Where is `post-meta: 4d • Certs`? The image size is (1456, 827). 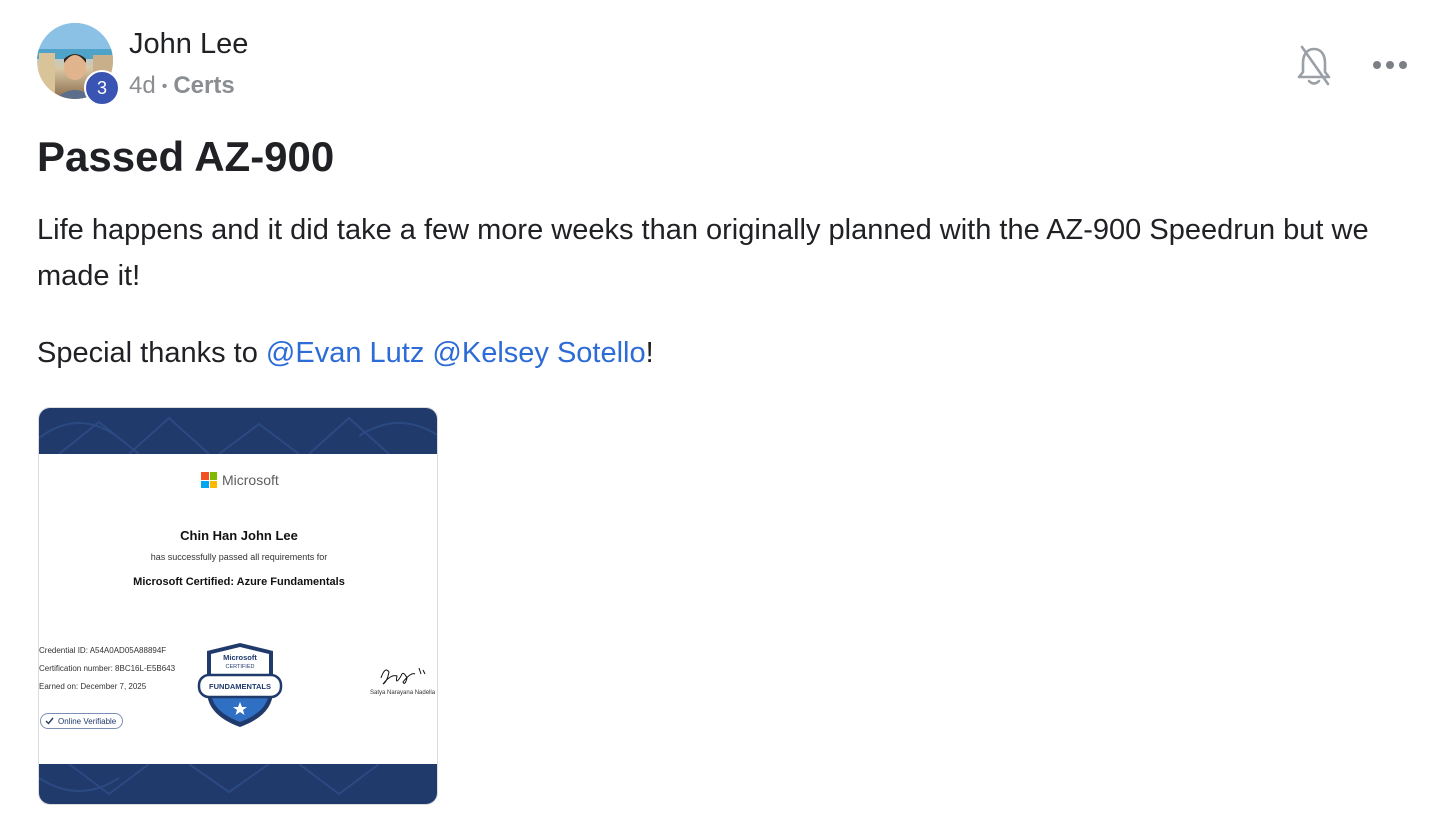
post-meta: 4d • Certs is located at coordinates (182, 86).